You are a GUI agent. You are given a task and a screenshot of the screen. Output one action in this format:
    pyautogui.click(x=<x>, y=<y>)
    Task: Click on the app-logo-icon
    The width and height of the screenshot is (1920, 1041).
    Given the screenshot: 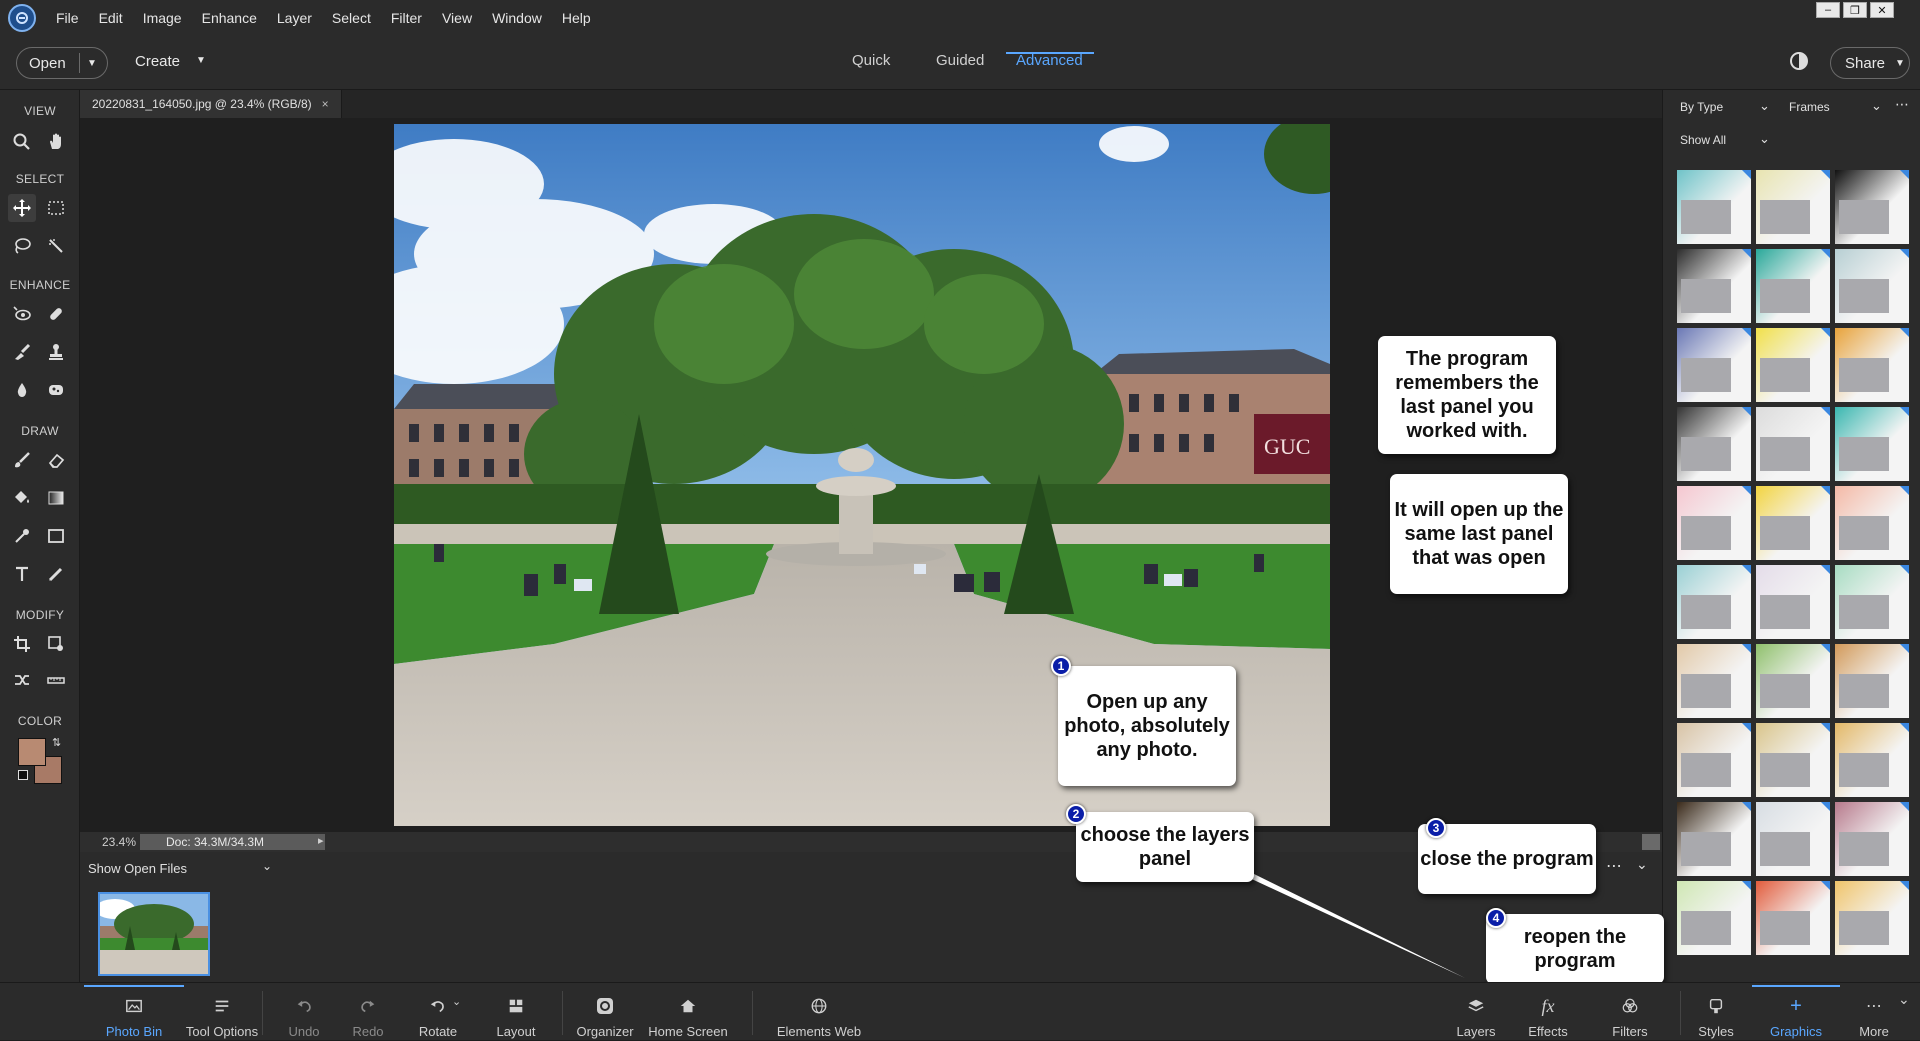 What is the action you would take?
    pyautogui.click(x=22, y=18)
    